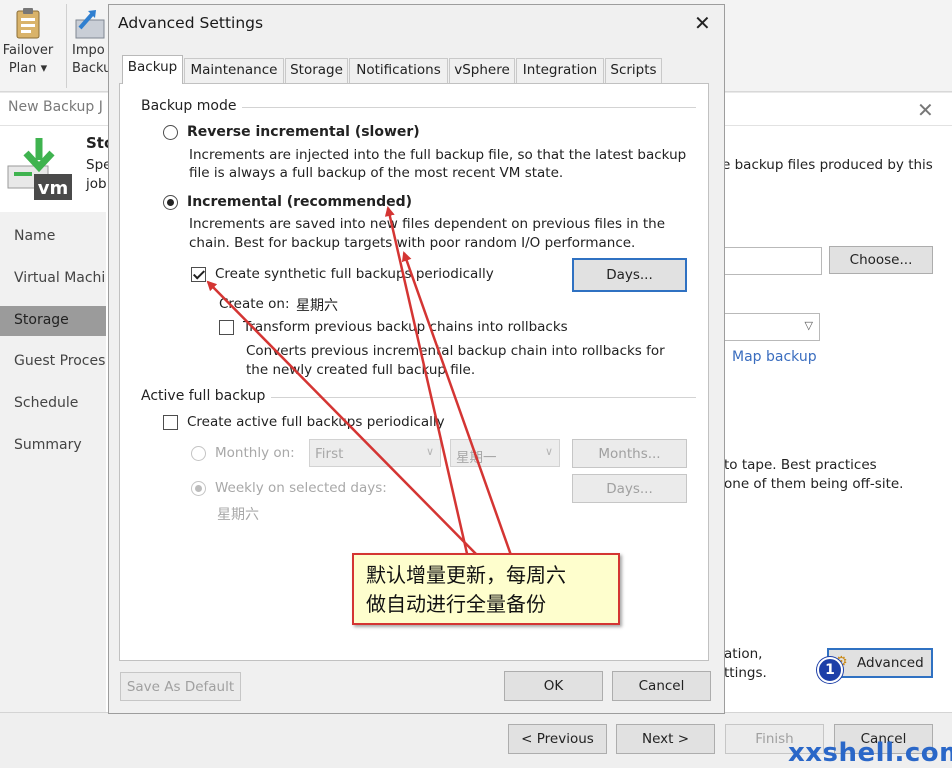 This screenshot has width=952, height=768. Describe the element at coordinates (665, 739) in the screenshot. I see `next-button: Next >` at that location.